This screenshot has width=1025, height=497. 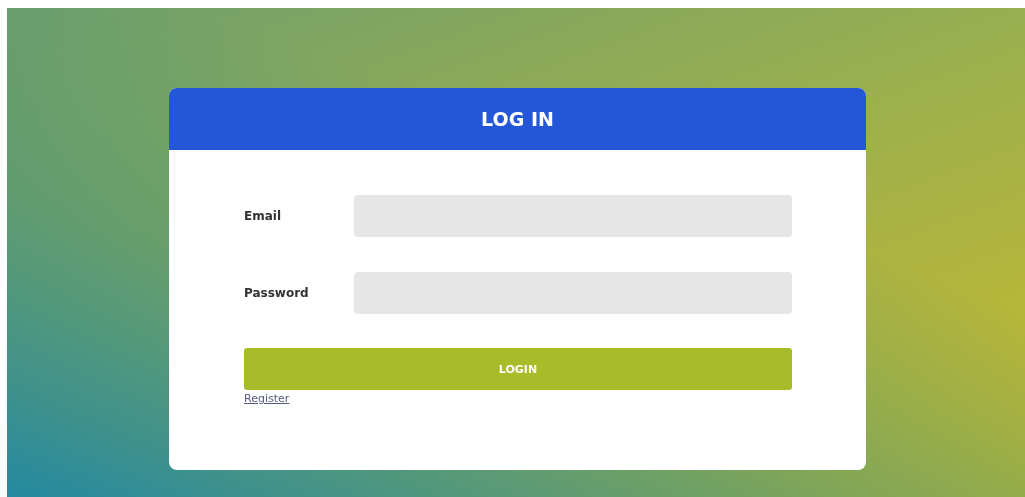 I want to click on field-label: Email, so click(x=263, y=216).